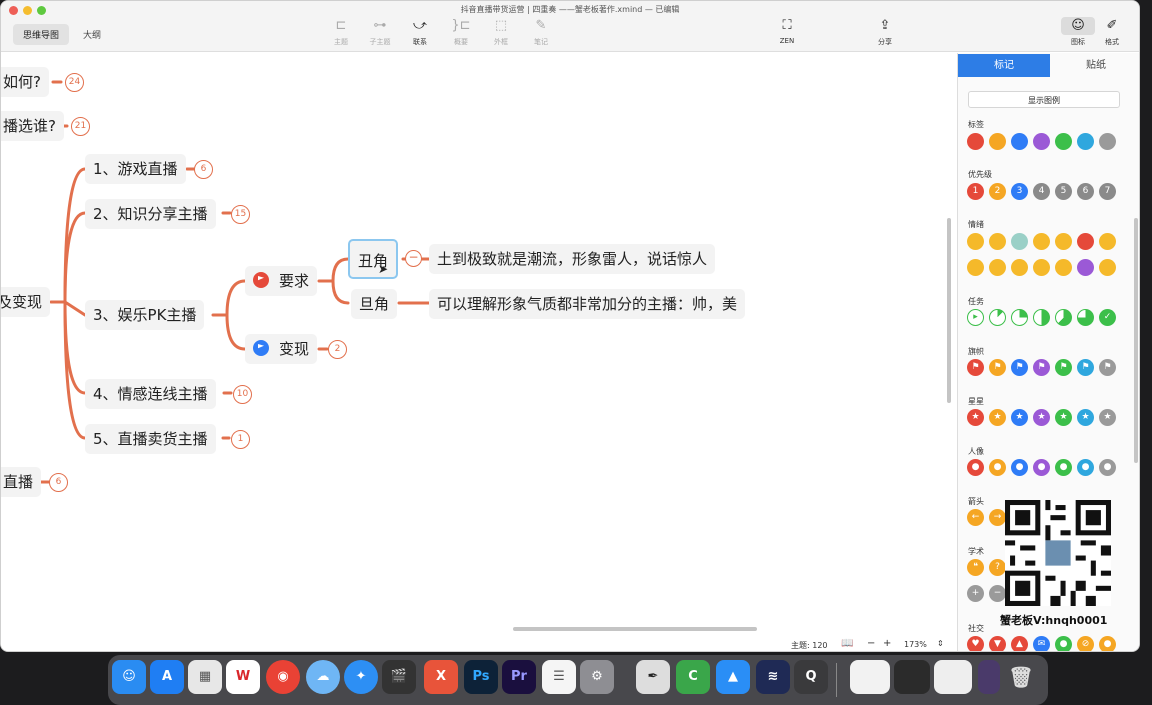  Describe the element at coordinates (997, 141) in the screenshot. I see `tag-orange-icon` at that location.